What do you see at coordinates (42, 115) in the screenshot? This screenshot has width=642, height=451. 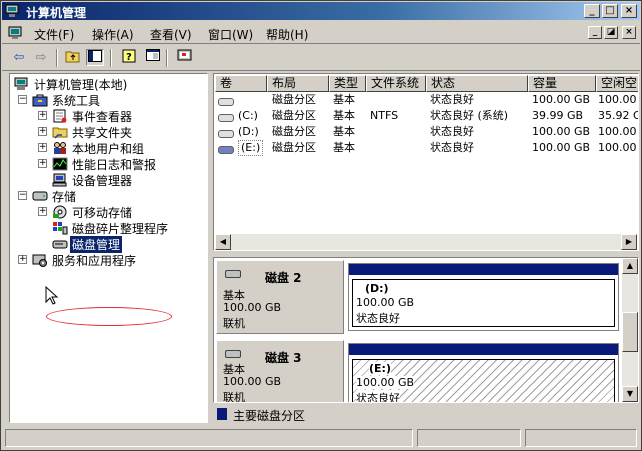 I see `expand-event-viewer: +` at bounding box center [42, 115].